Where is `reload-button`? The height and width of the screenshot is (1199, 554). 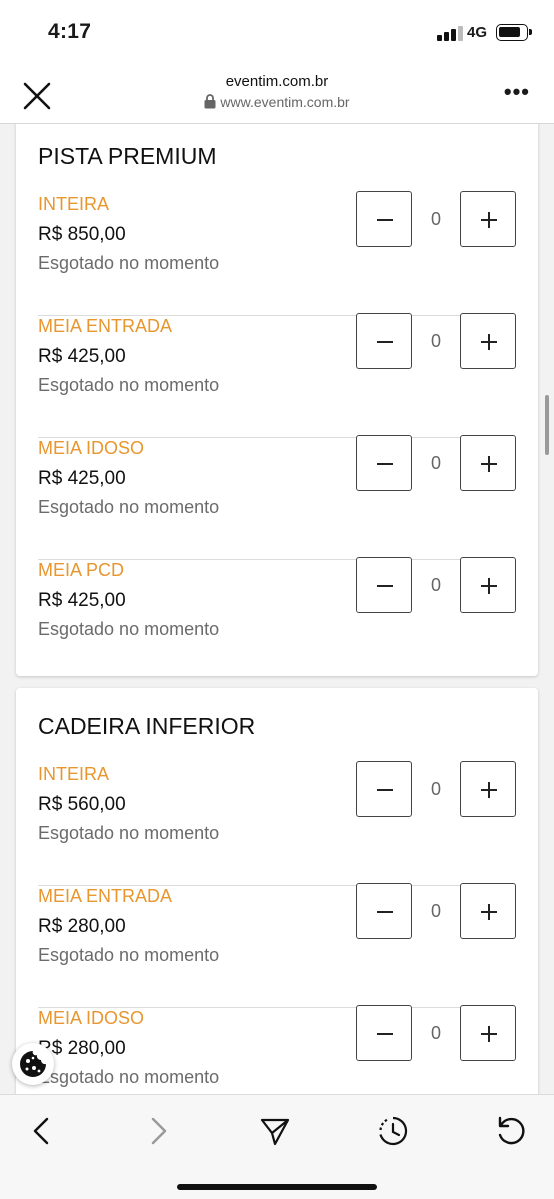
reload-button is located at coordinates (510, 1131).